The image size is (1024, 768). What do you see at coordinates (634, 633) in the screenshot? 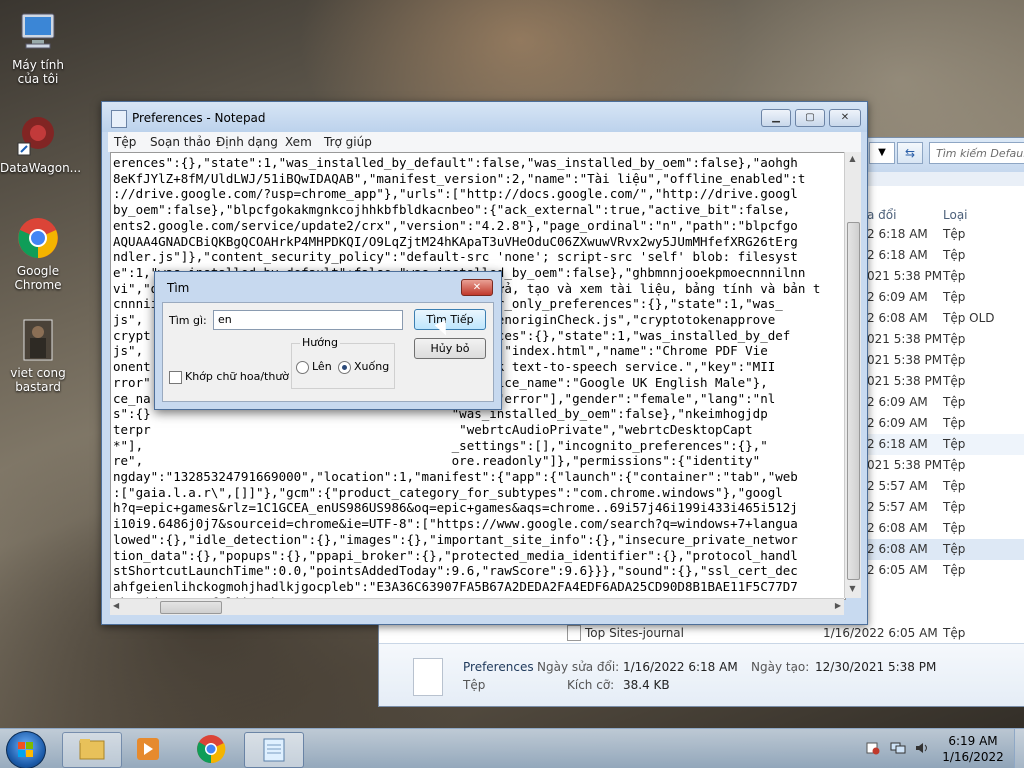
I see `file-name: Top Sites-journal` at bounding box center [634, 633].